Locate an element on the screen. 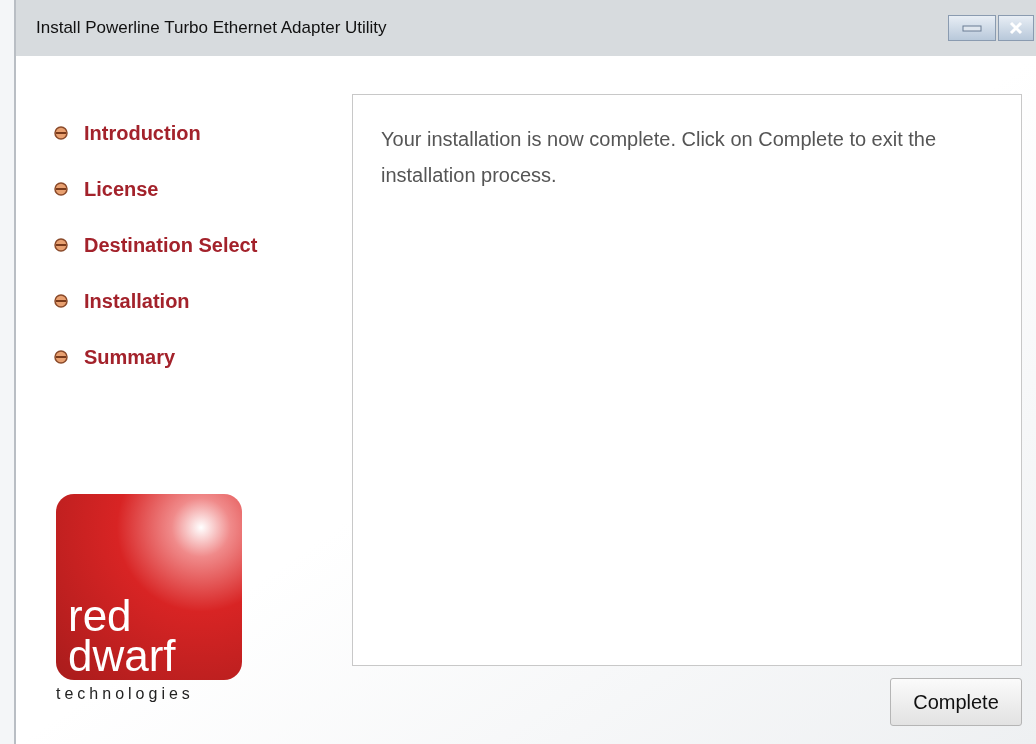 The width and height of the screenshot is (1036, 744). complete-button: Complete is located at coordinates (956, 702).